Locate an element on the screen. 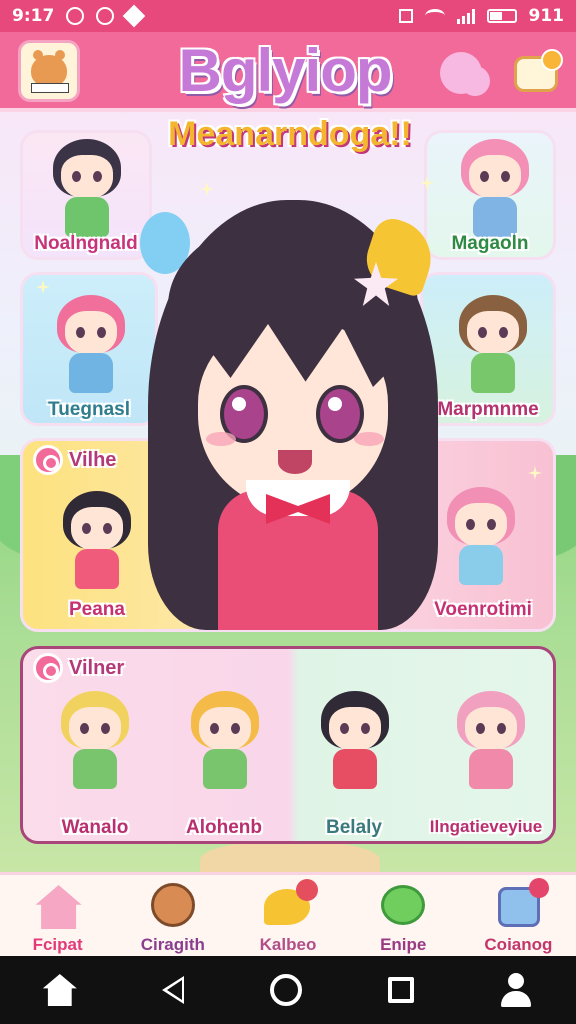 The image size is (576, 1024). location-icon is located at coordinates (134, 16).